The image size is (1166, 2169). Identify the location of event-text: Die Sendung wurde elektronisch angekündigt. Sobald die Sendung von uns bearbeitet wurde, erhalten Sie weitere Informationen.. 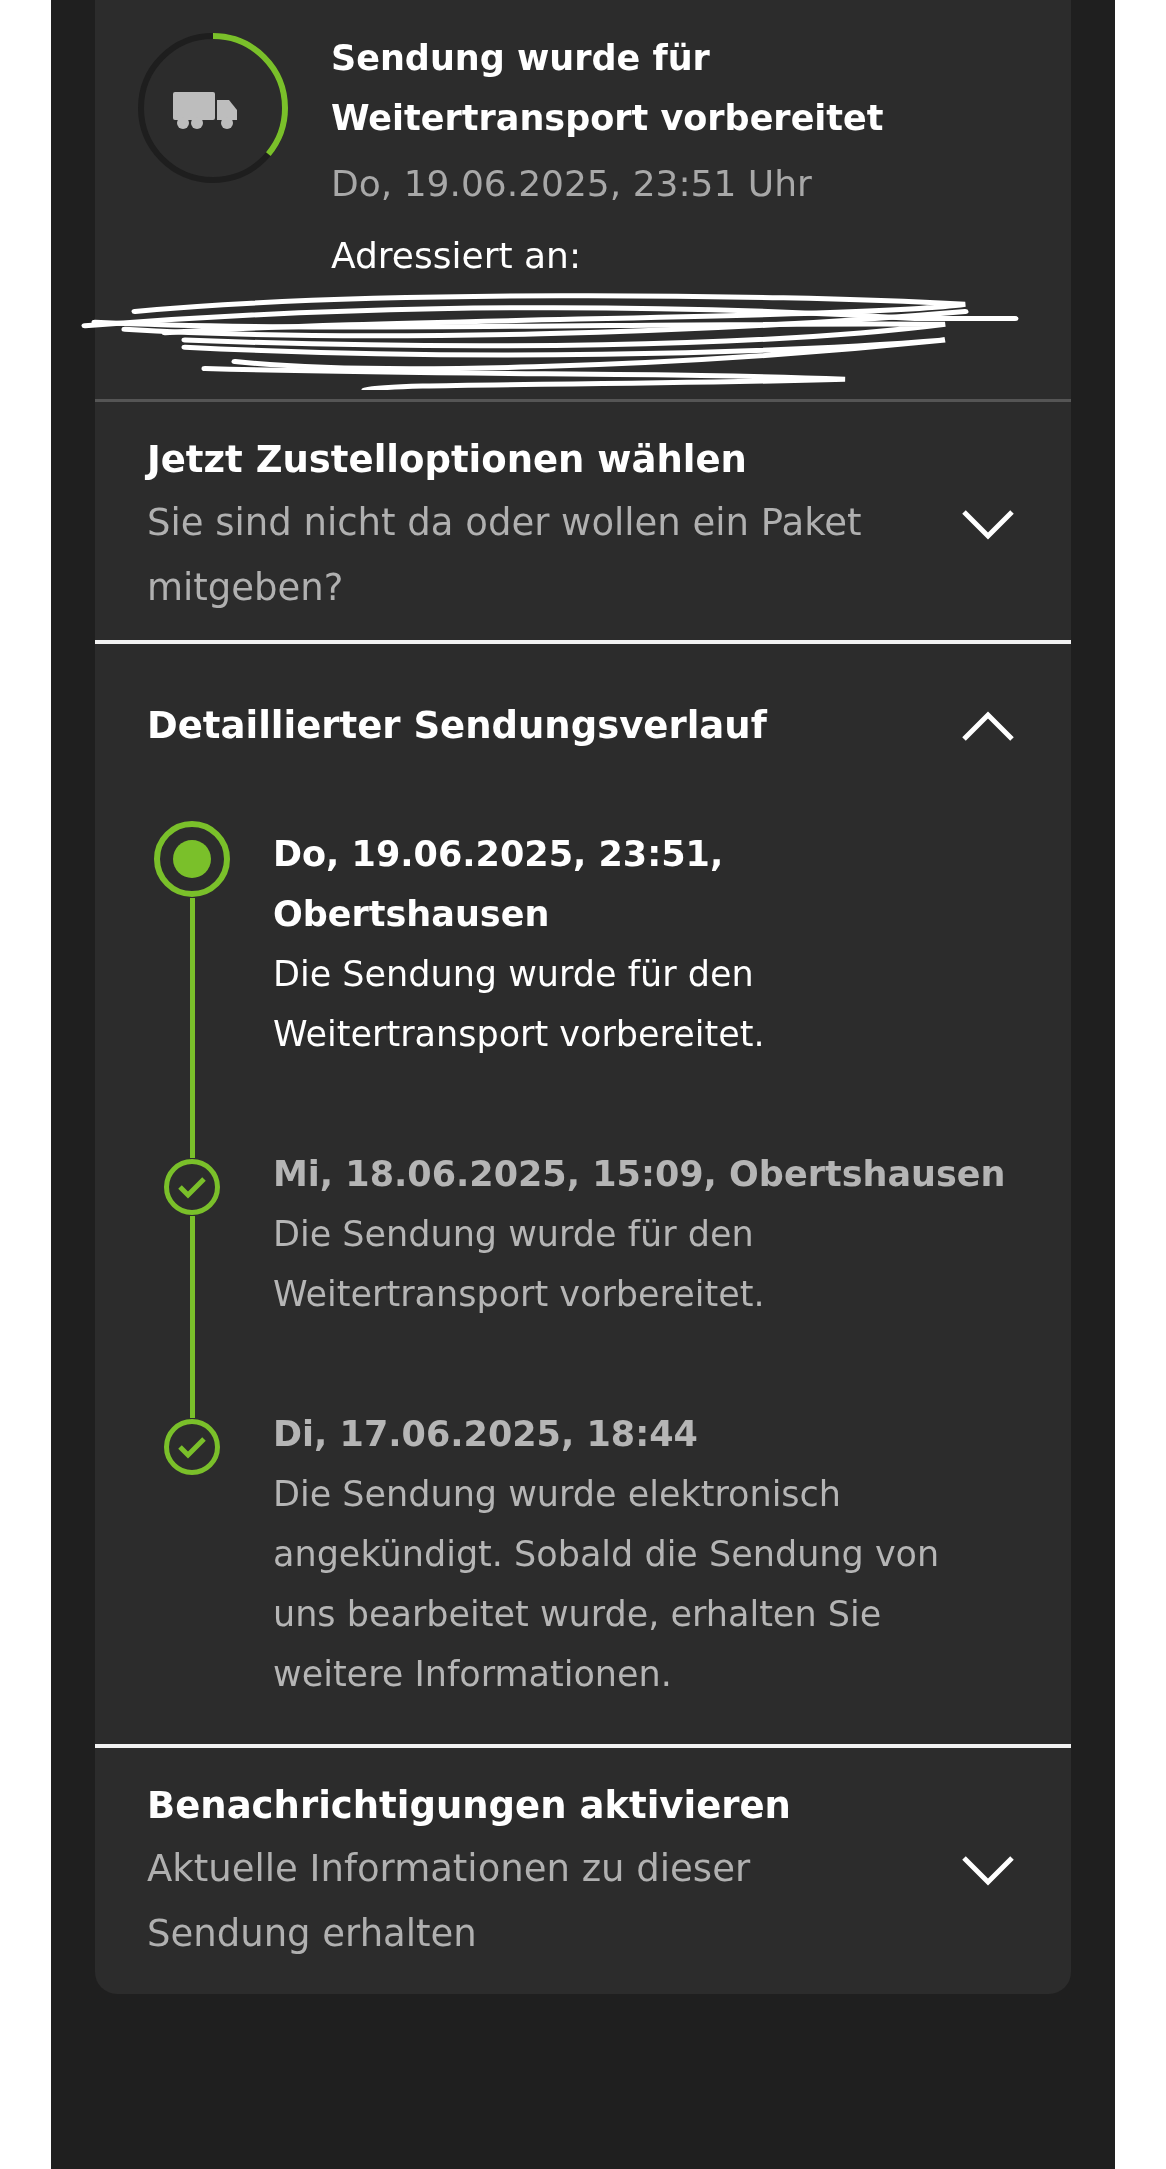
(607, 1584).